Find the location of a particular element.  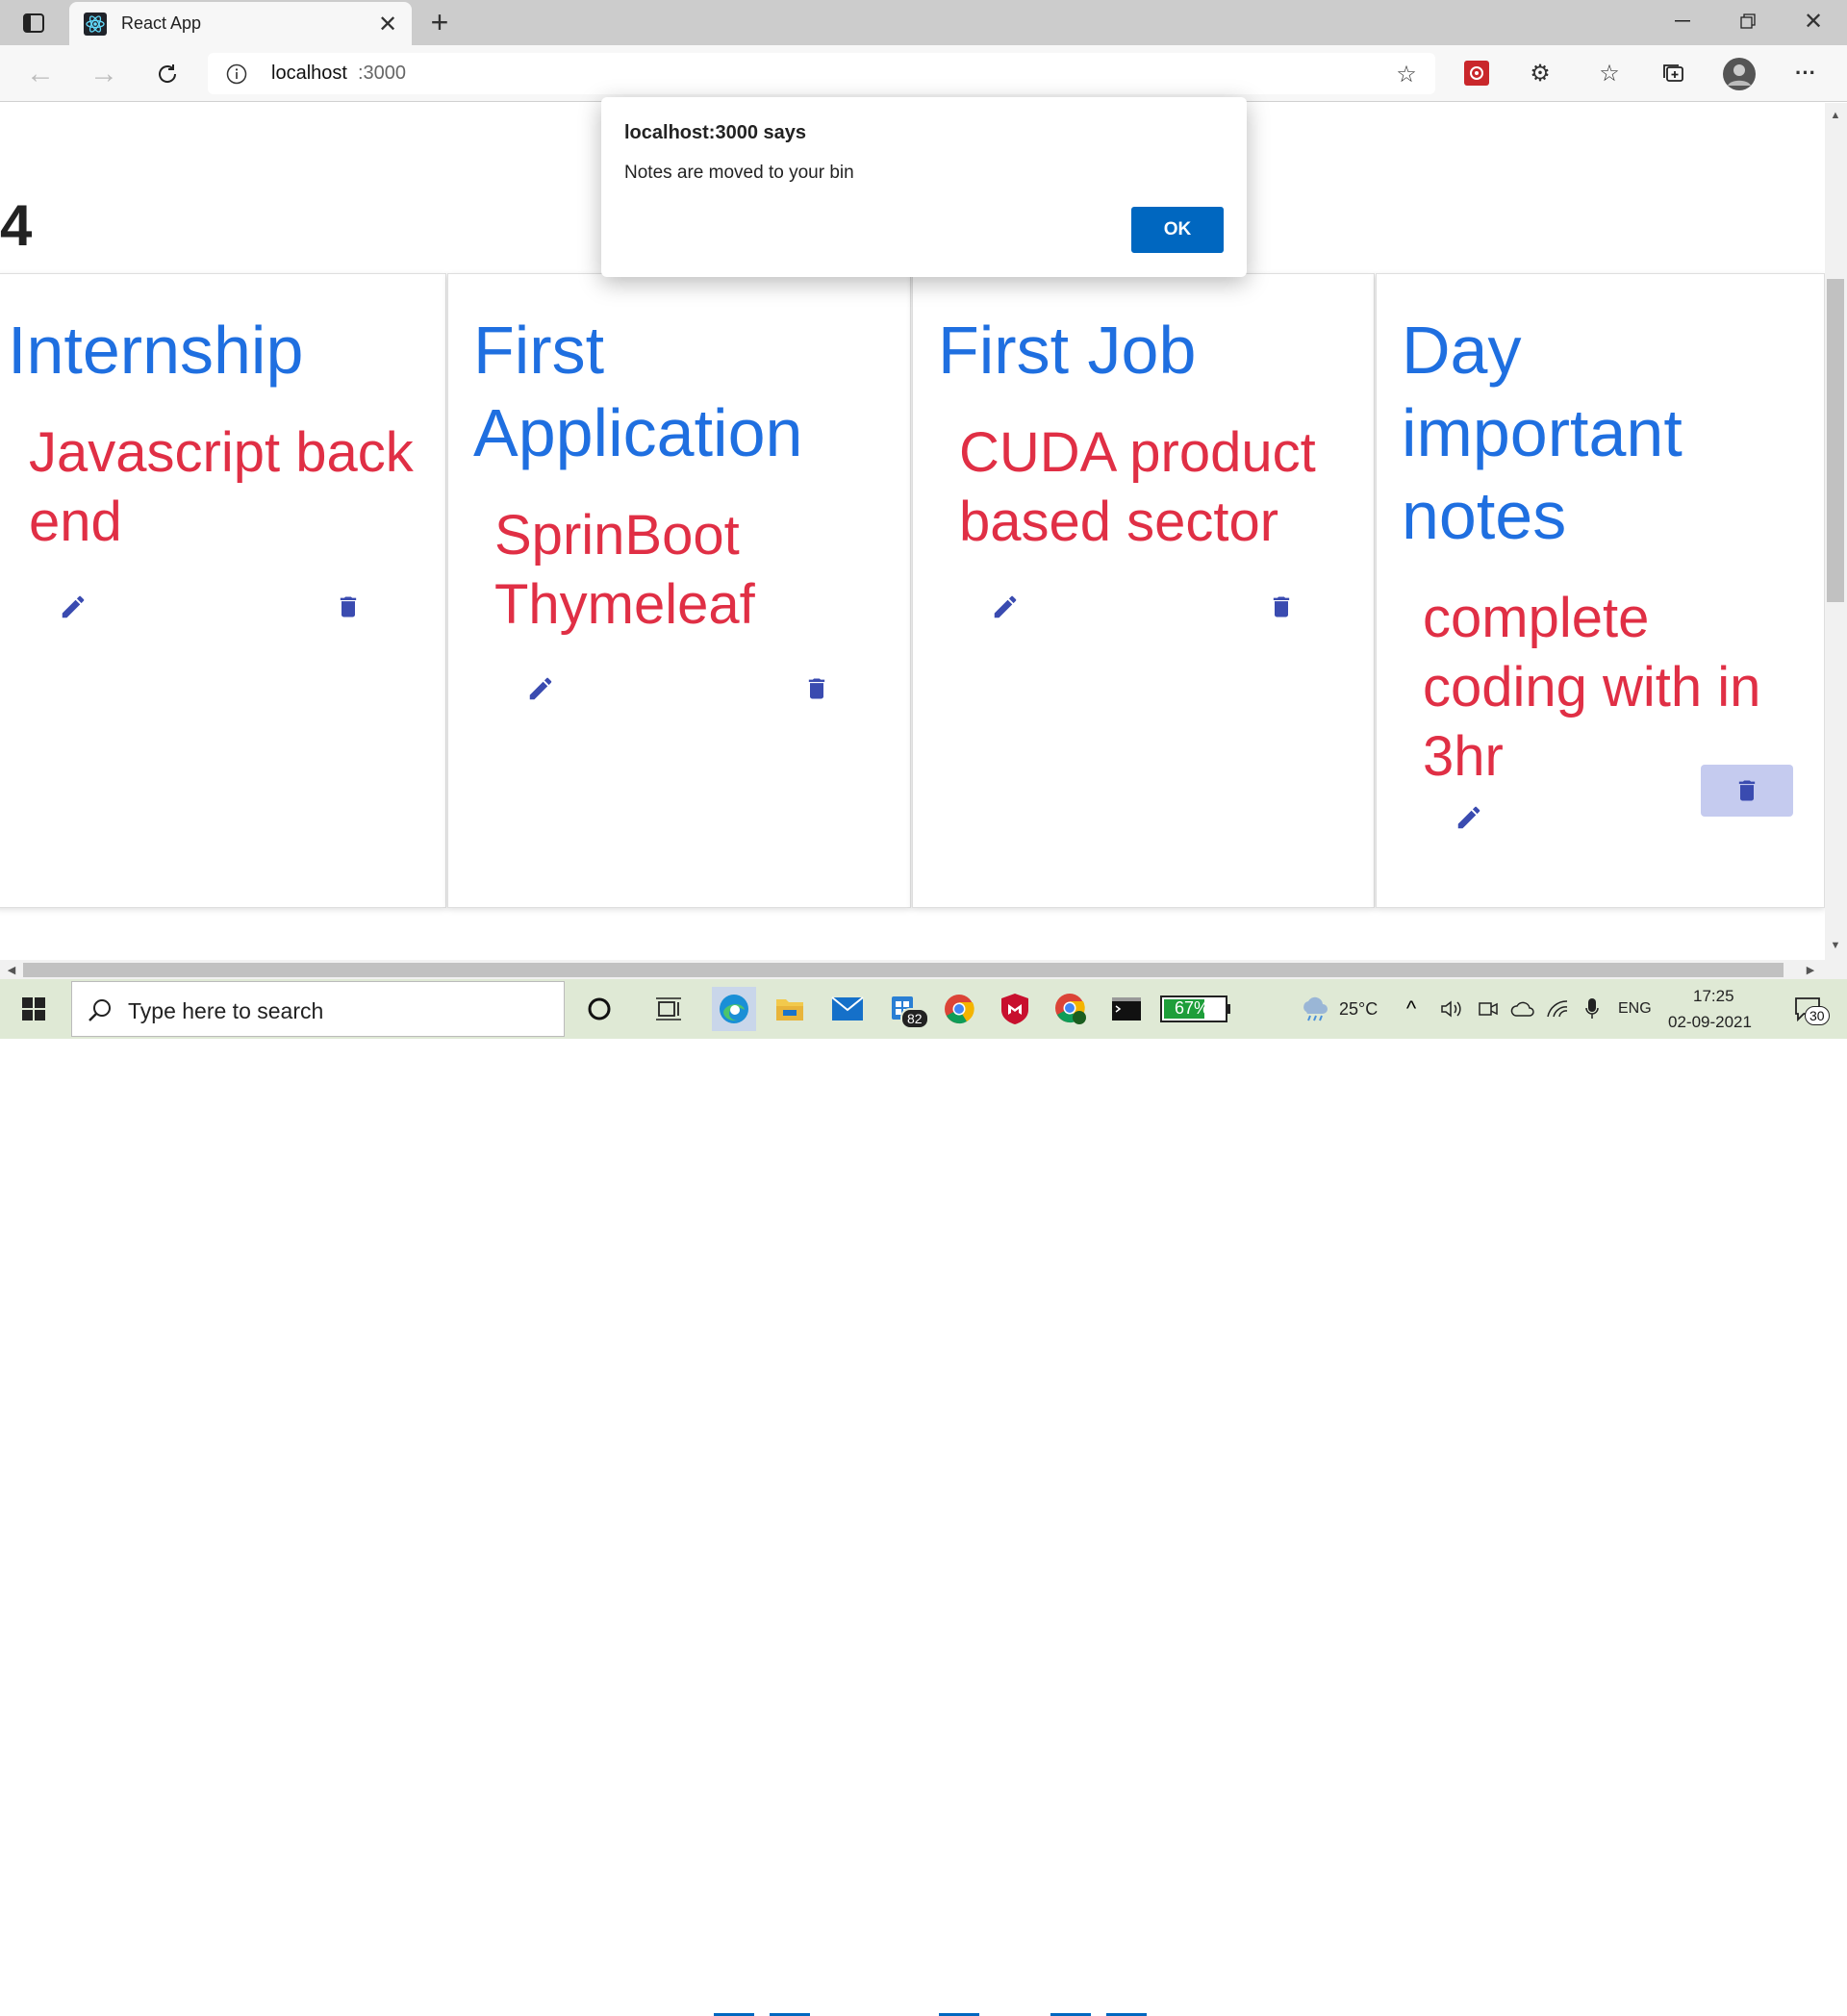

wifi-icon is located at coordinates (1557, 1009).